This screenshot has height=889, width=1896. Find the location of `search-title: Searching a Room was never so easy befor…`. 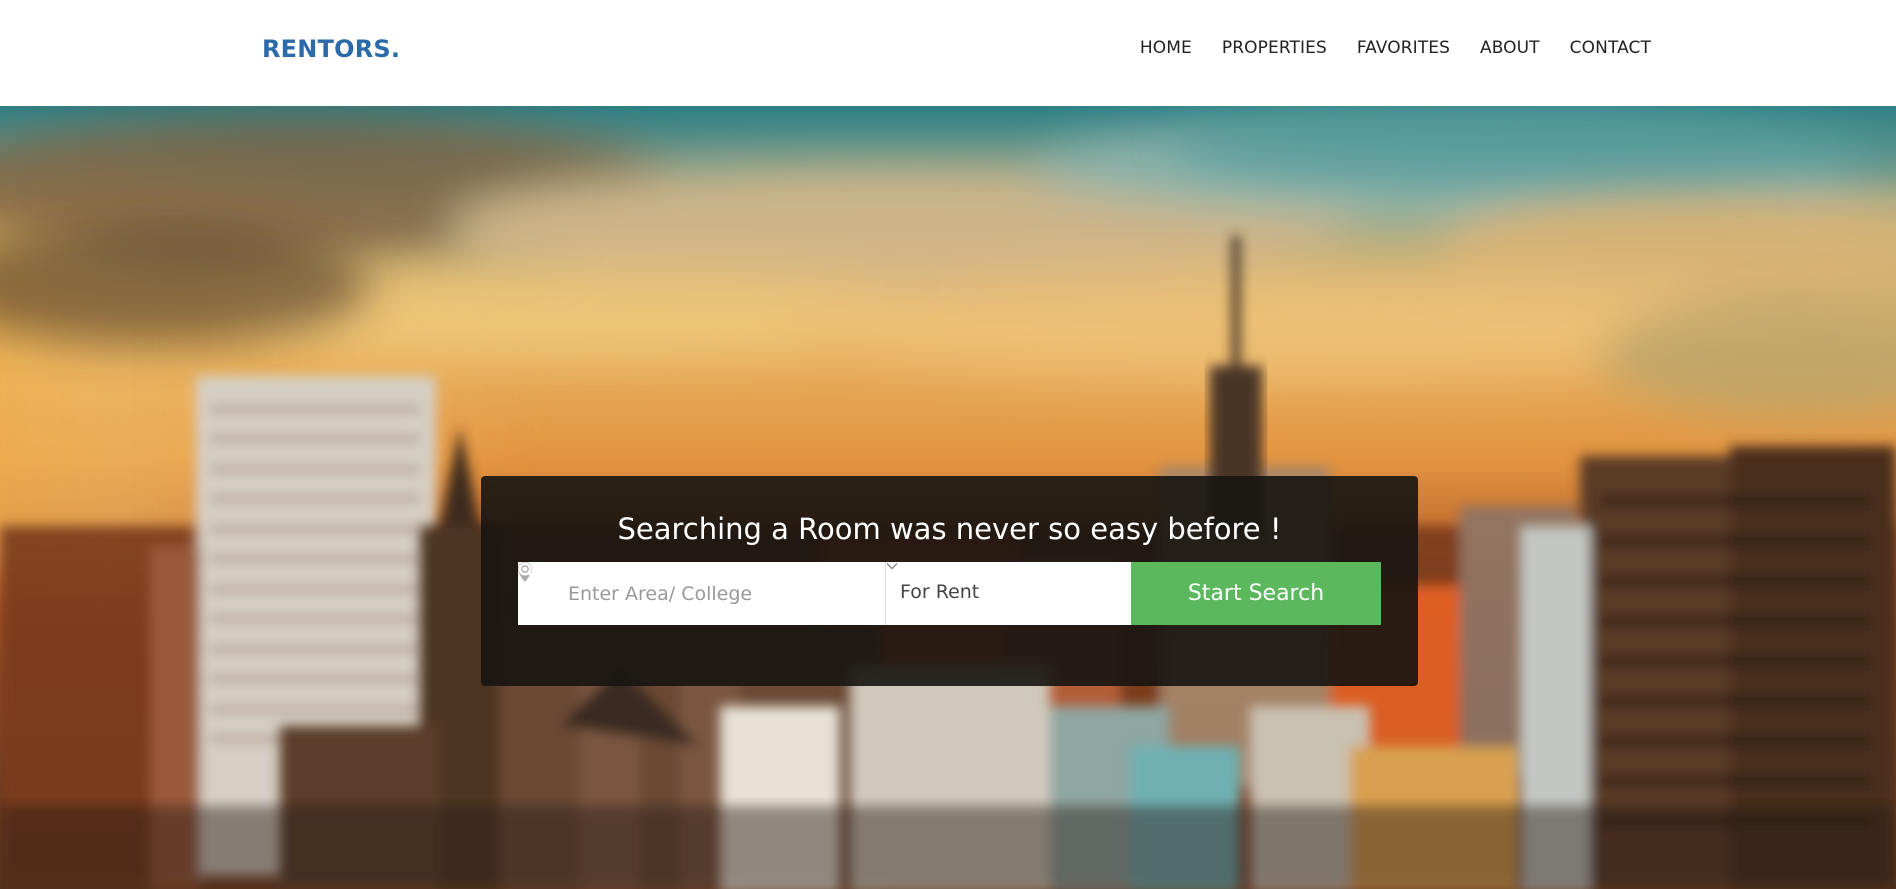

search-title: Searching a Room was never so easy befor… is located at coordinates (949, 529).